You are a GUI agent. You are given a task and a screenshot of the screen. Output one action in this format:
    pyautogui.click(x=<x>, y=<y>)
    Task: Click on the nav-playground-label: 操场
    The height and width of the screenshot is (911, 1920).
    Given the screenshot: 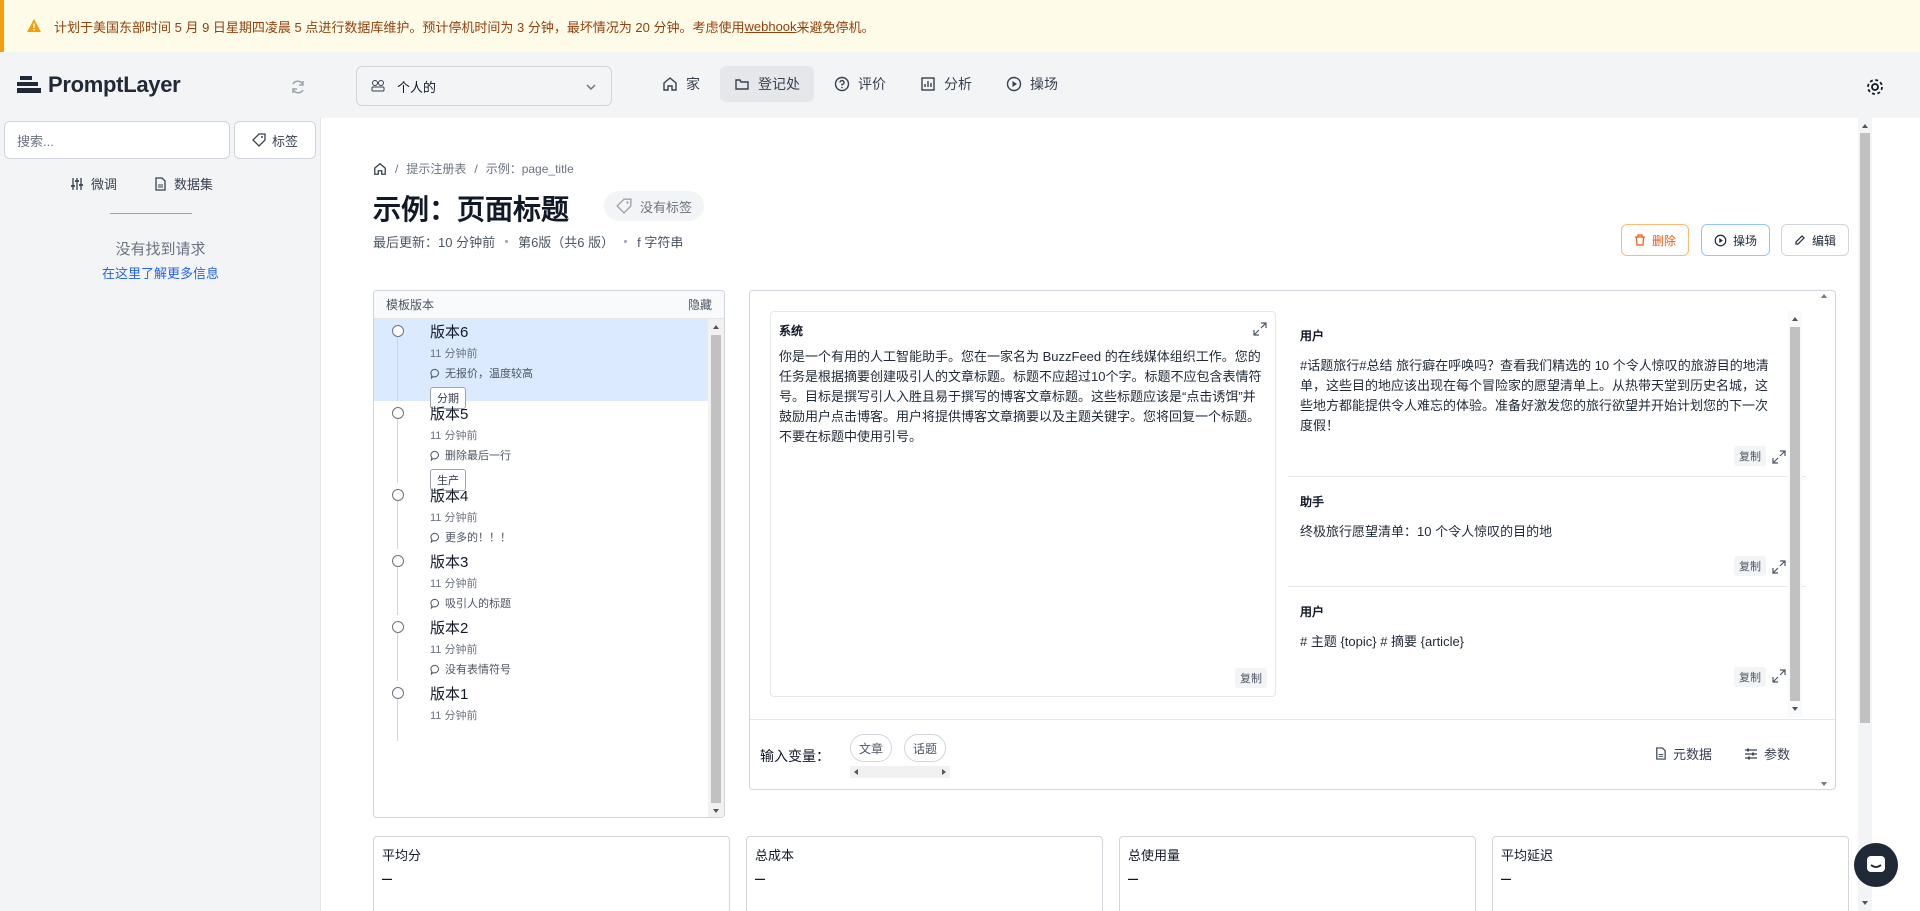 What is the action you would take?
    pyautogui.click(x=1044, y=84)
    